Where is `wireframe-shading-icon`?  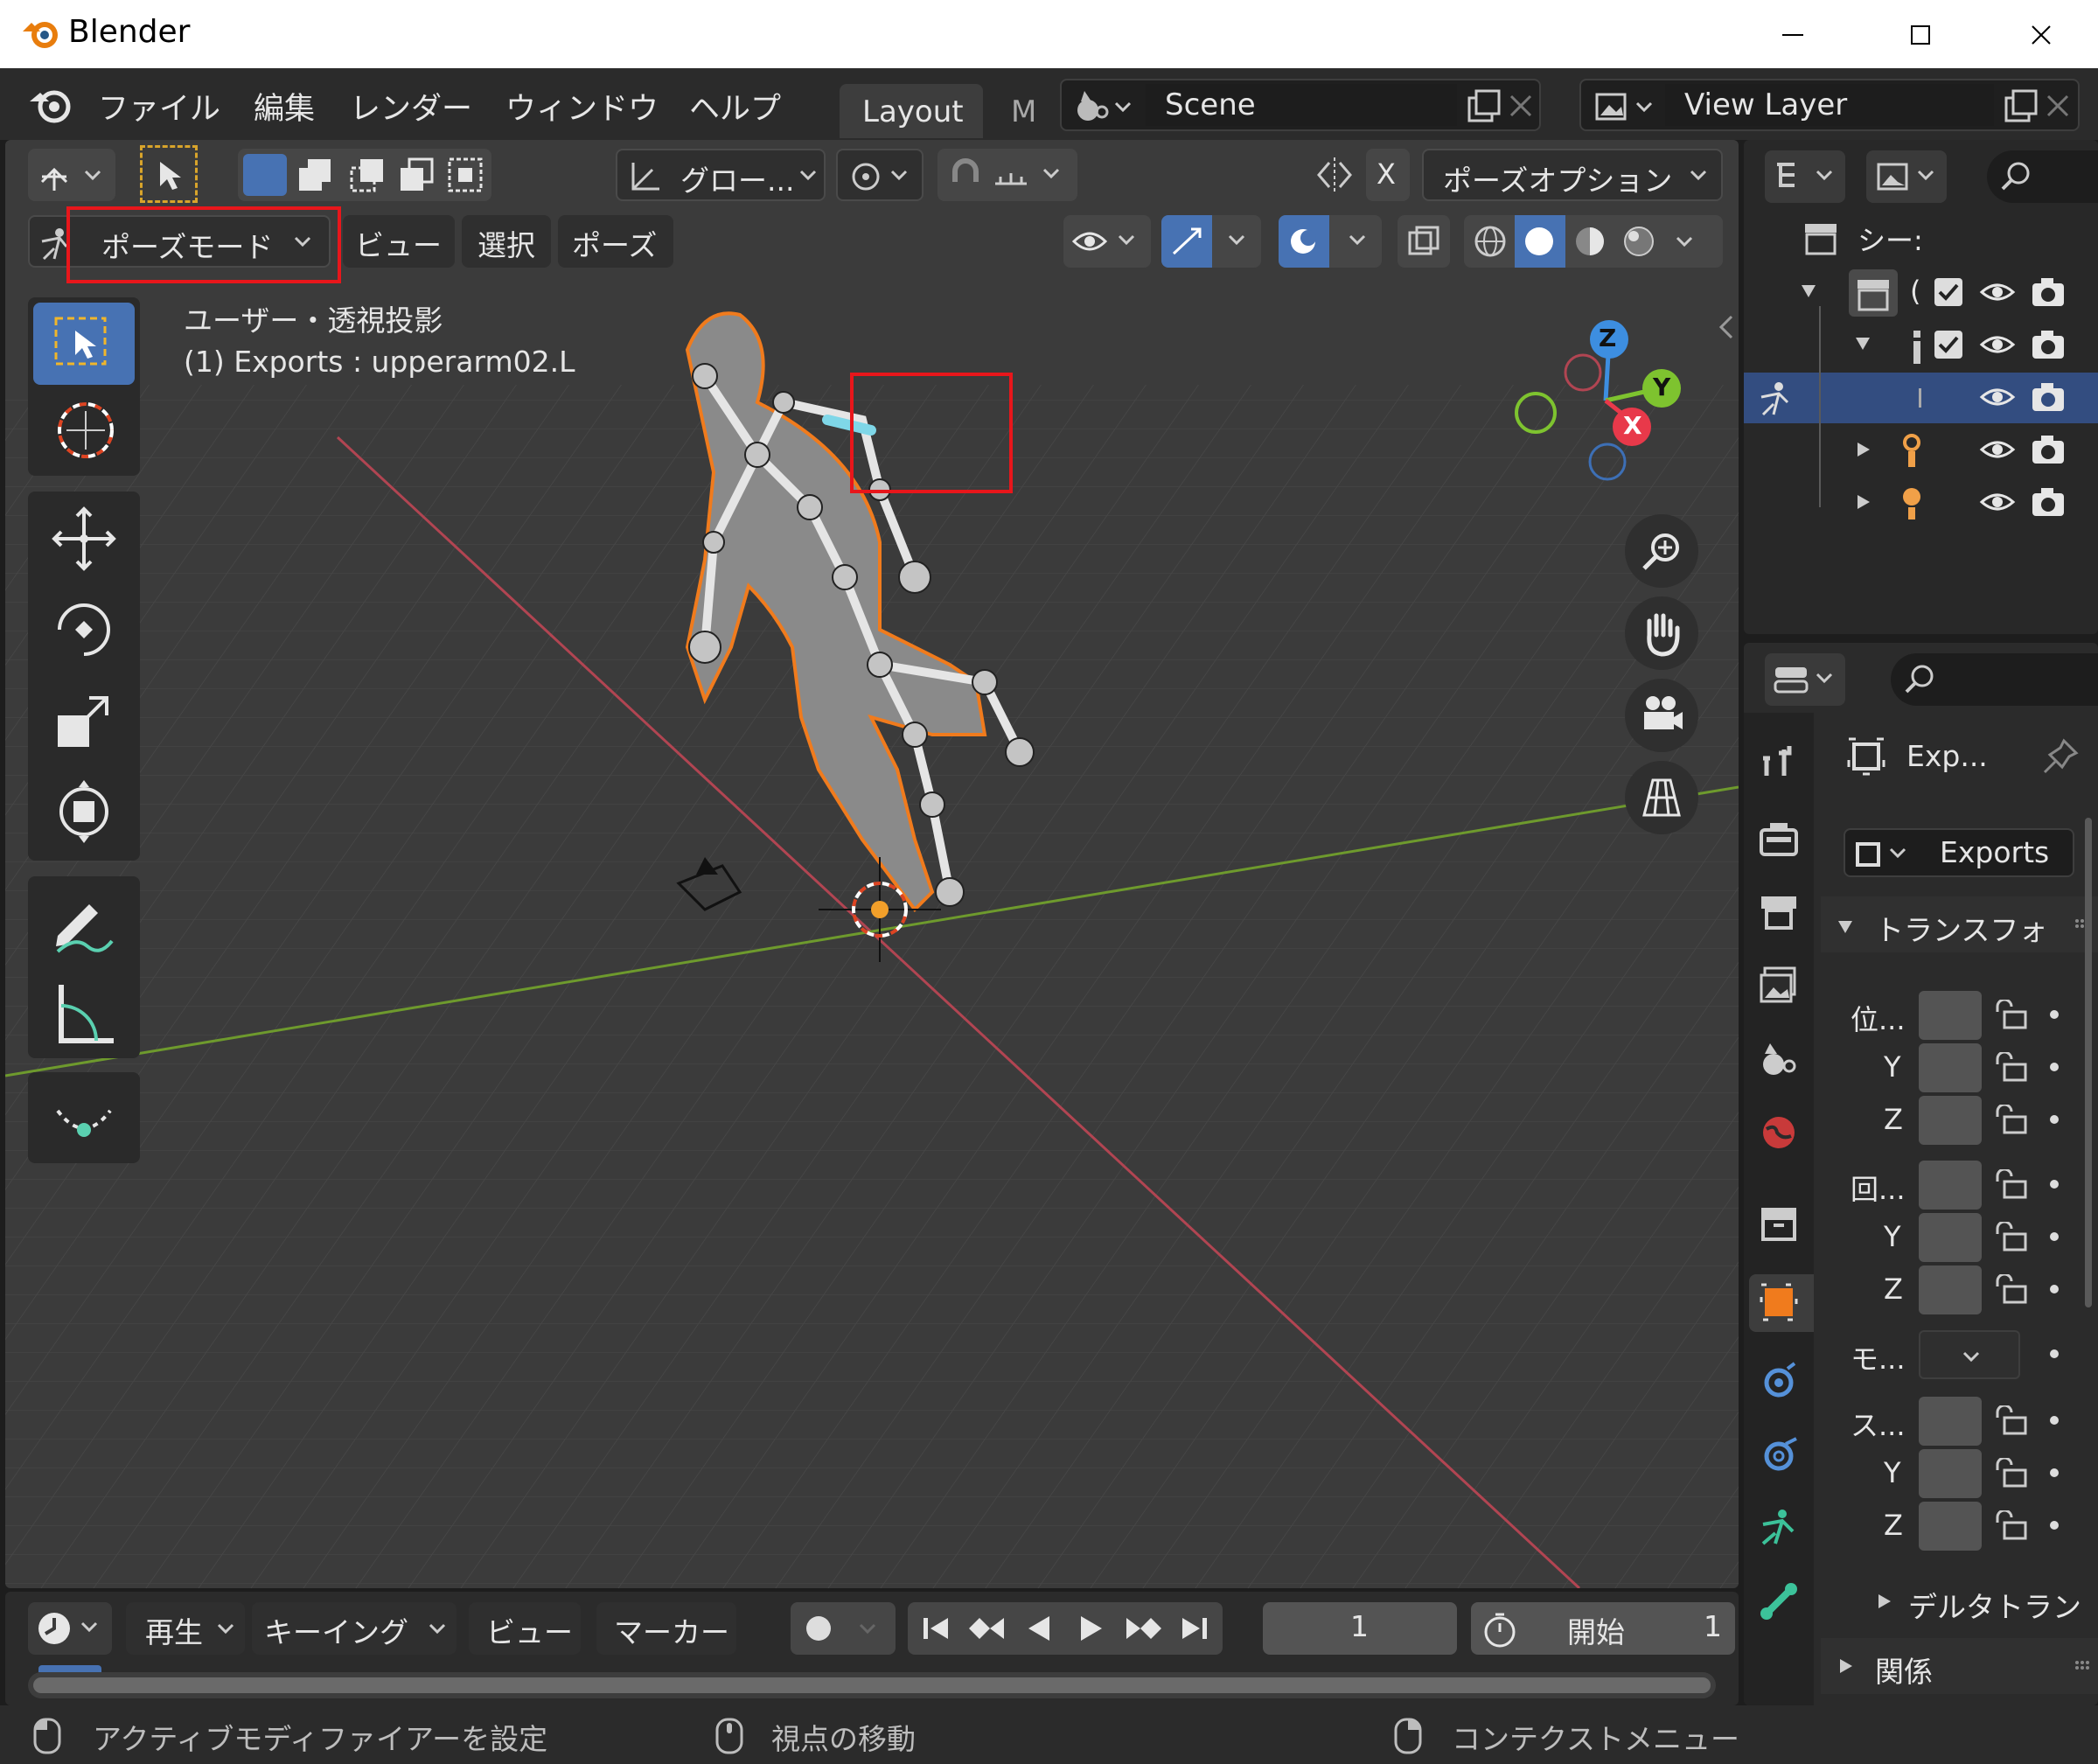
wireframe-shading-icon is located at coordinates (1490, 241).